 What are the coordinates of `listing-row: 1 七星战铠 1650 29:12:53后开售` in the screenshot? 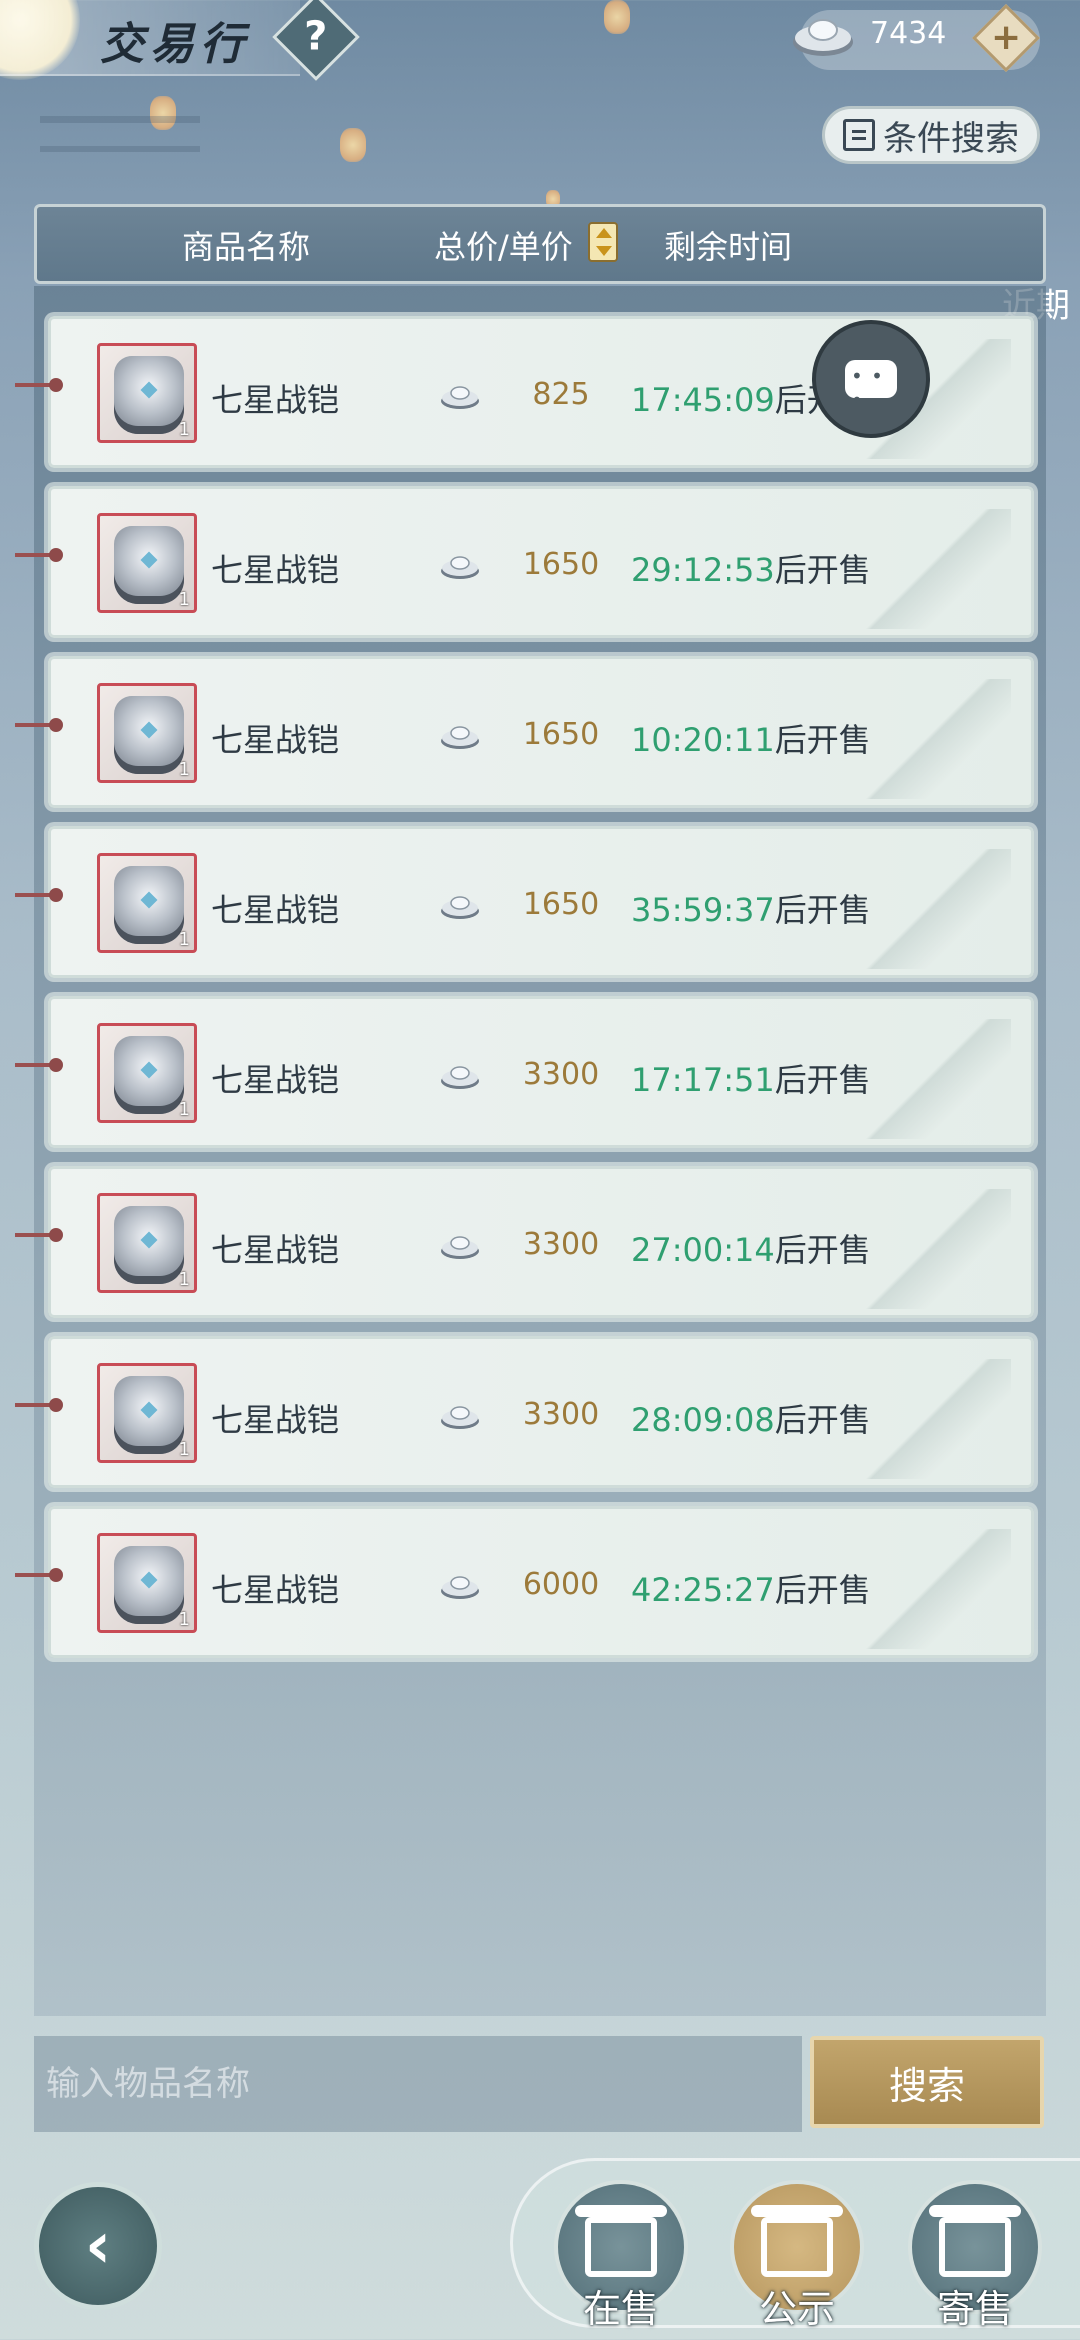 It's located at (524, 562).